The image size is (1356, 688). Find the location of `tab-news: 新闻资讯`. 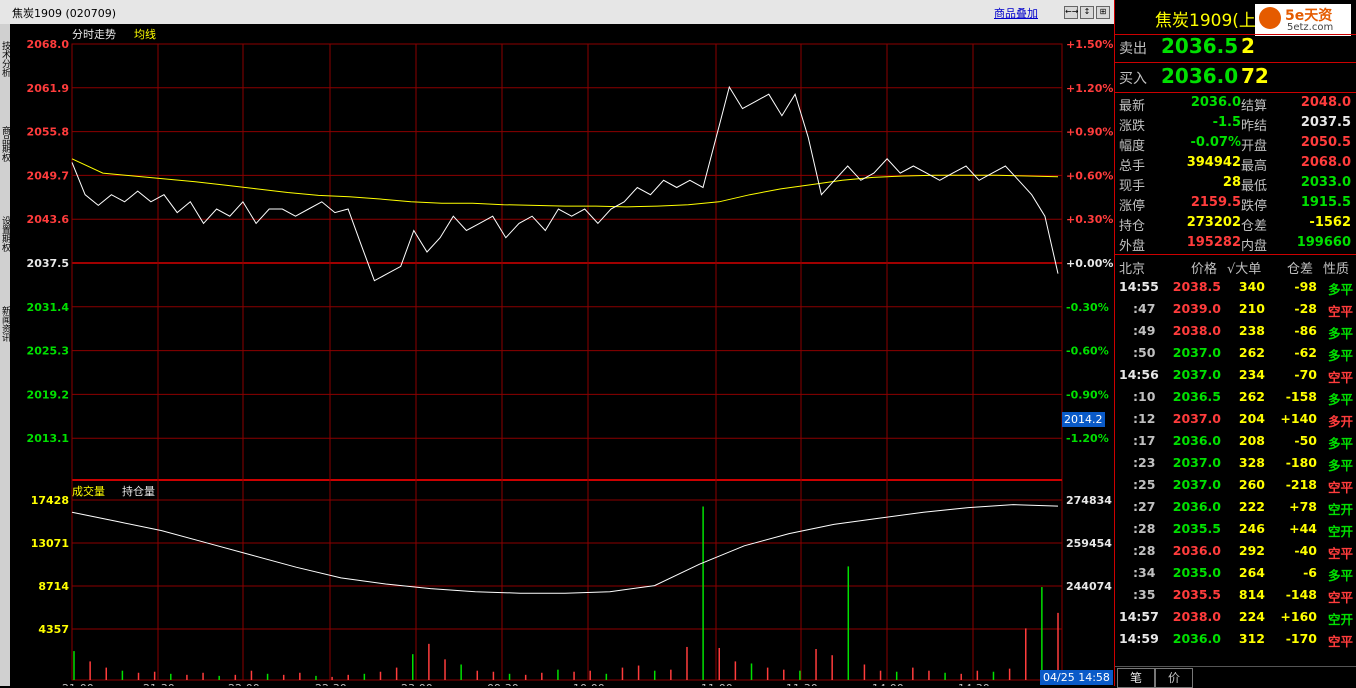

tab-news: 新闻资讯 is located at coordinates (5, 324).